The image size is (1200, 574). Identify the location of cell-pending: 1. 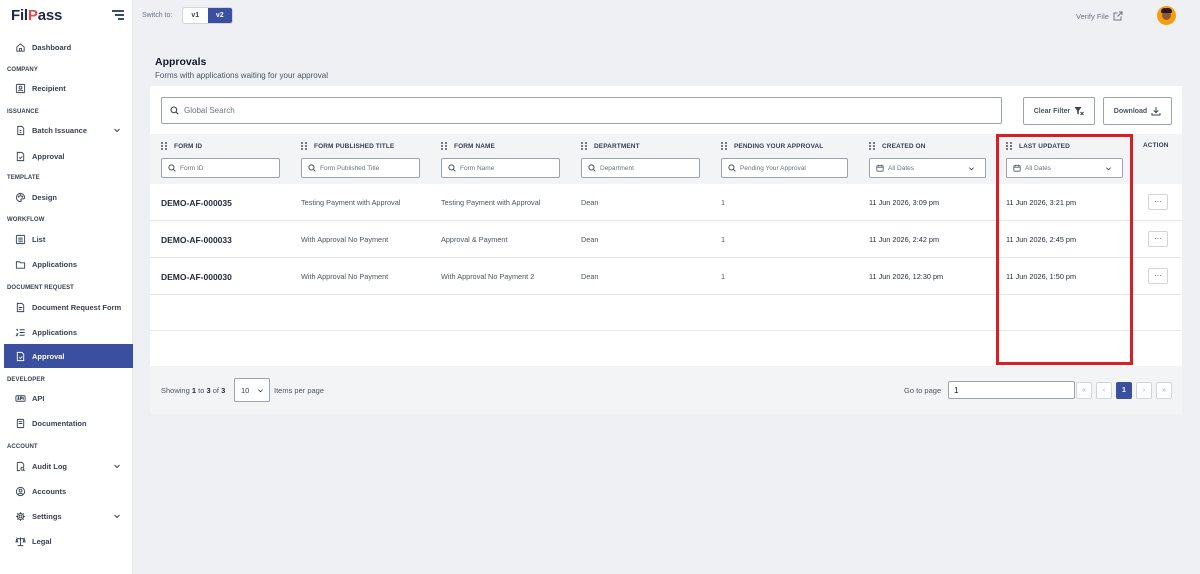
(723, 239).